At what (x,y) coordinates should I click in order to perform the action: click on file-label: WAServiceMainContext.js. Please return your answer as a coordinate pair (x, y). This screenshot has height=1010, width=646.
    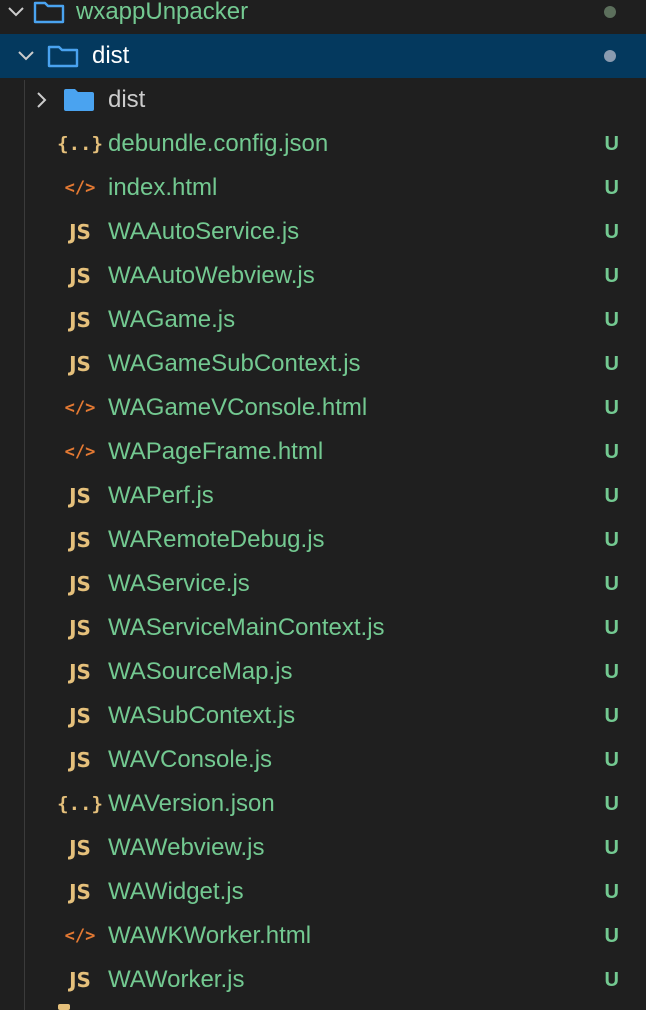
    Looking at the image, I should click on (246, 627).